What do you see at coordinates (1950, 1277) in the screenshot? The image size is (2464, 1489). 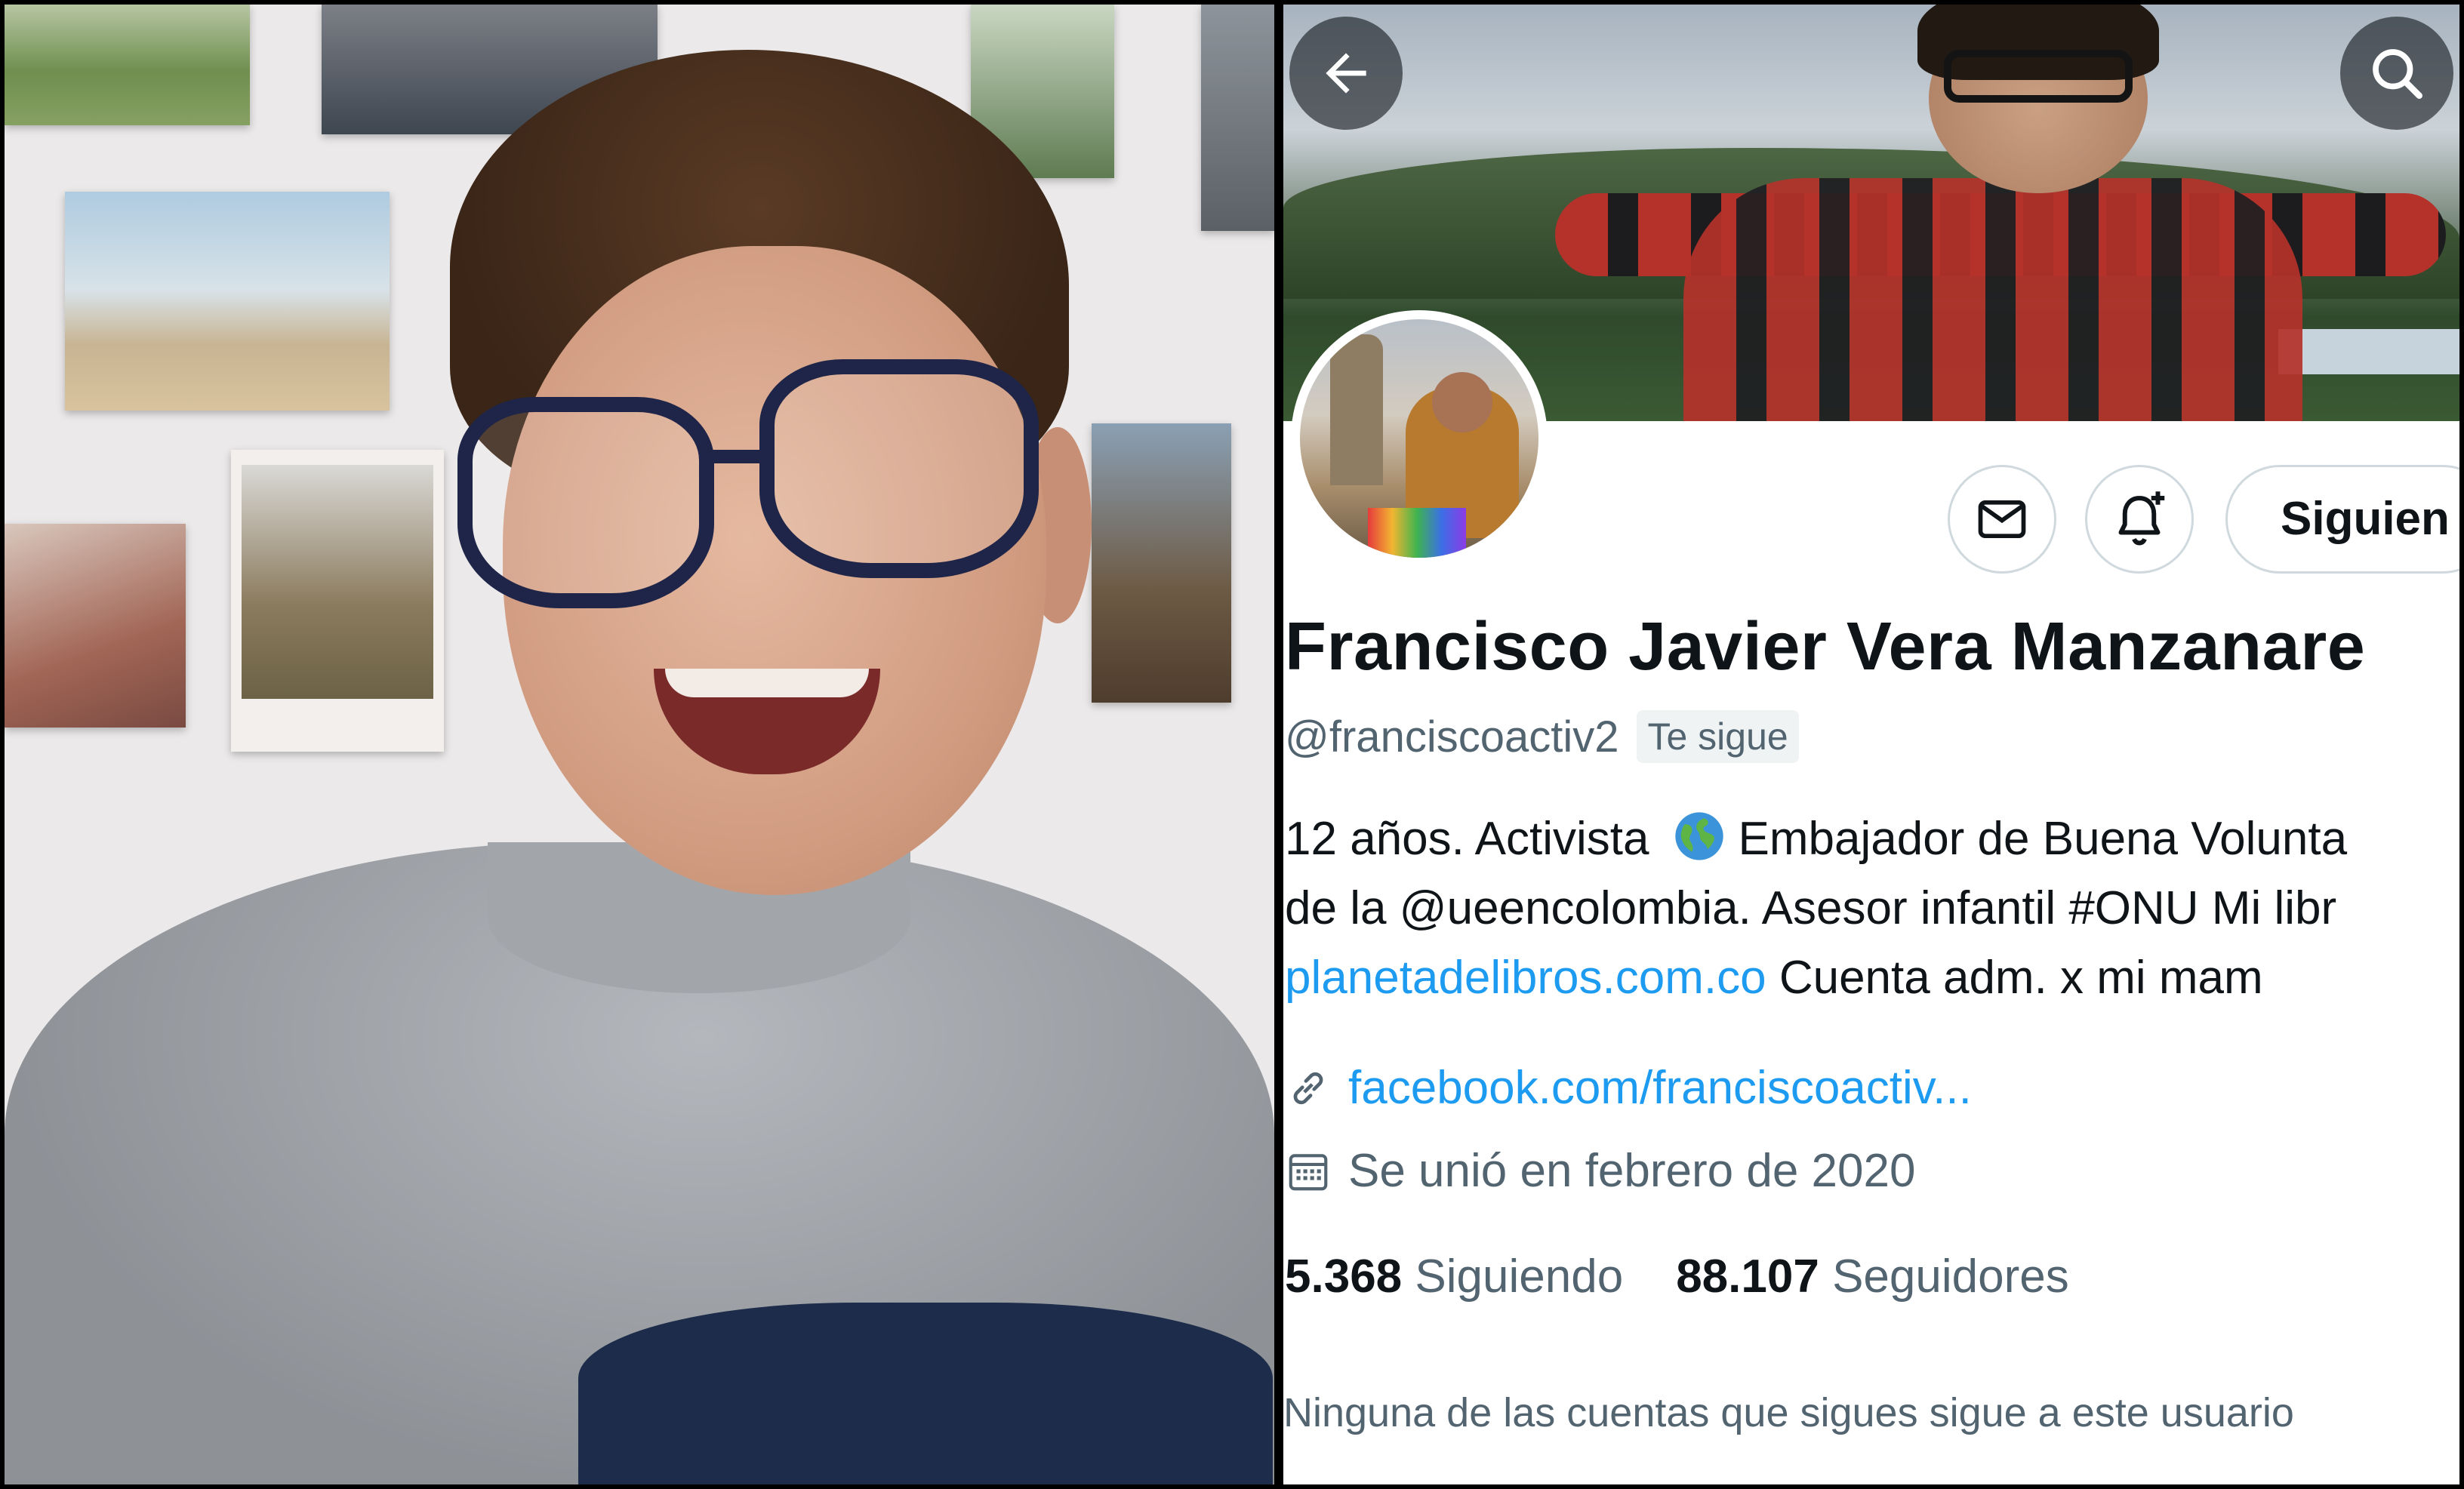 I see `followers-label: Seguidores` at bounding box center [1950, 1277].